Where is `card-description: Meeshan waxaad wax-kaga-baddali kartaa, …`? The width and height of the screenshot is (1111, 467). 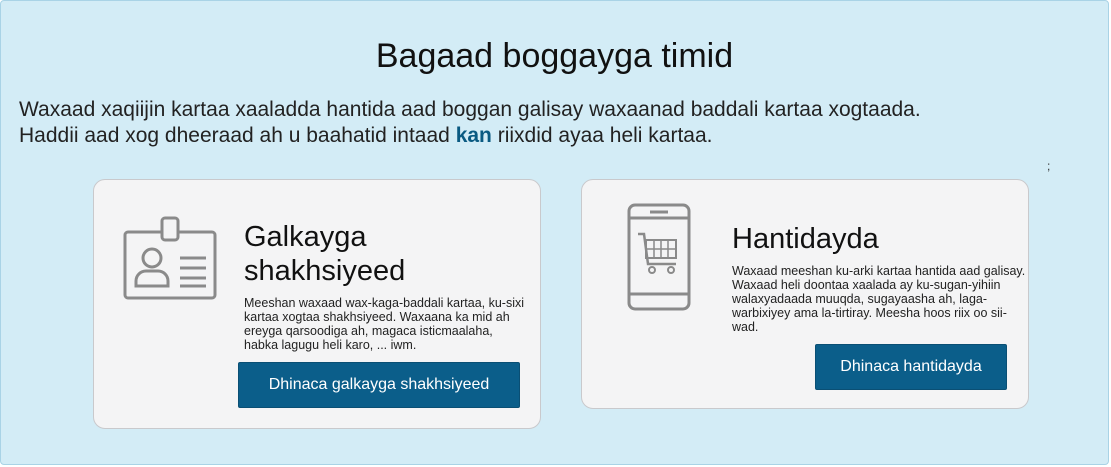
card-description: Meeshan waxaad wax-kaga-baddali kartaa, … is located at coordinates (384, 324).